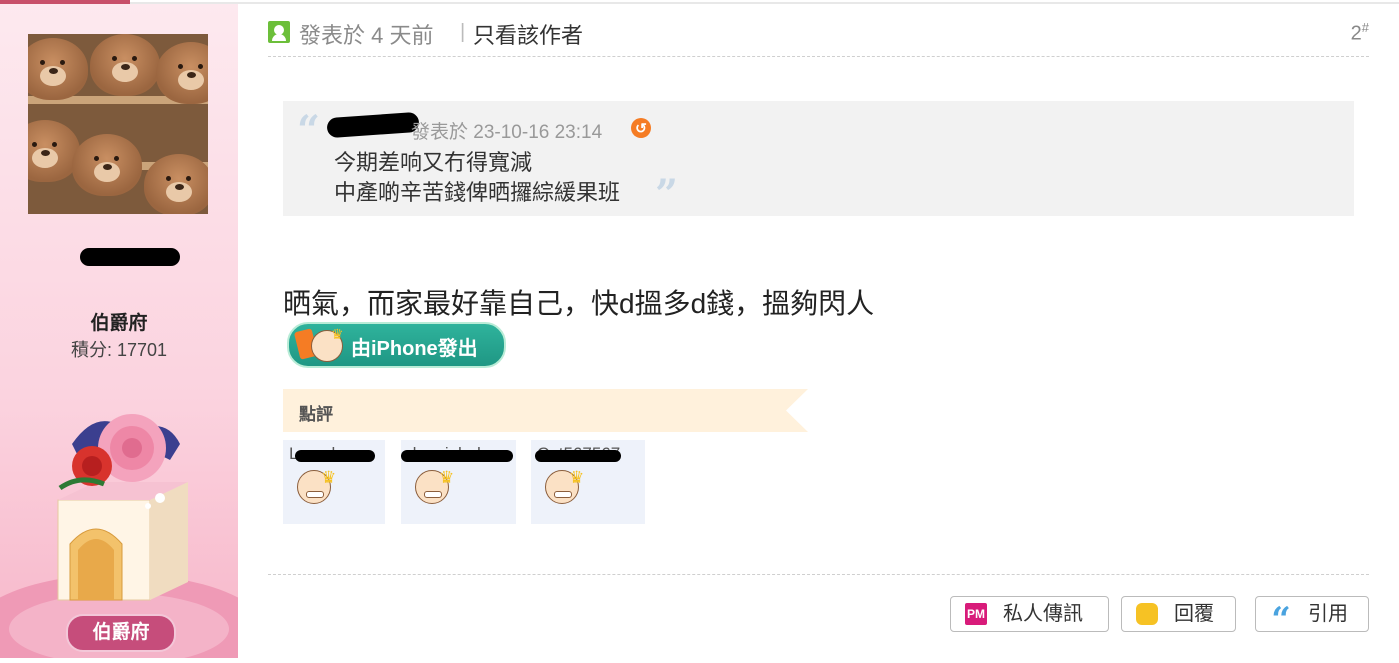 The width and height of the screenshot is (1399, 663). I want to click on iphone-badge-label: 由iPhone發出, so click(414, 349).